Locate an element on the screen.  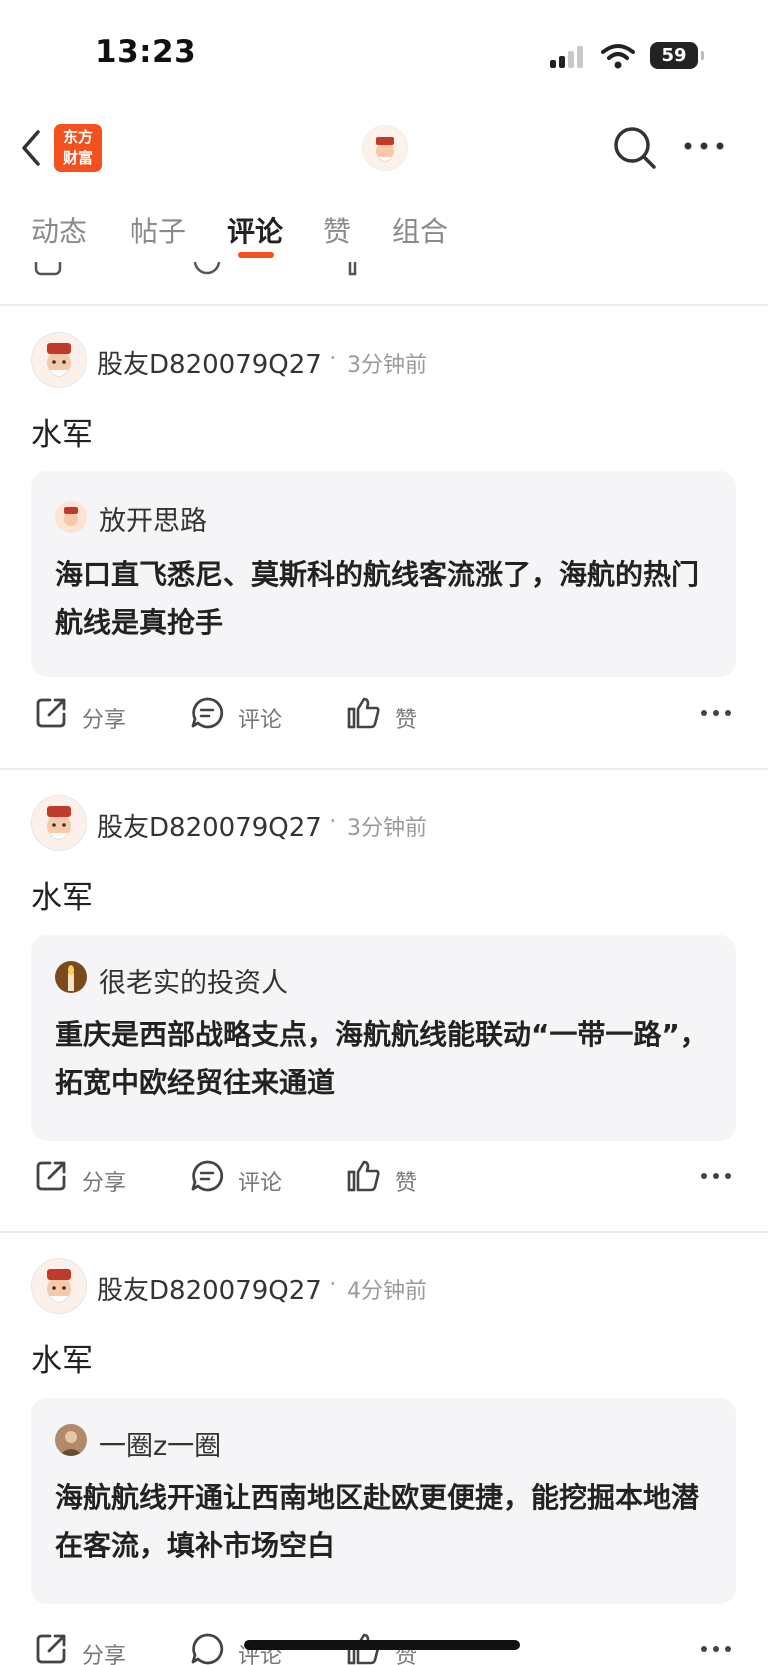
quoted-username: 一圈z一圈 is located at coordinates (160, 1446).